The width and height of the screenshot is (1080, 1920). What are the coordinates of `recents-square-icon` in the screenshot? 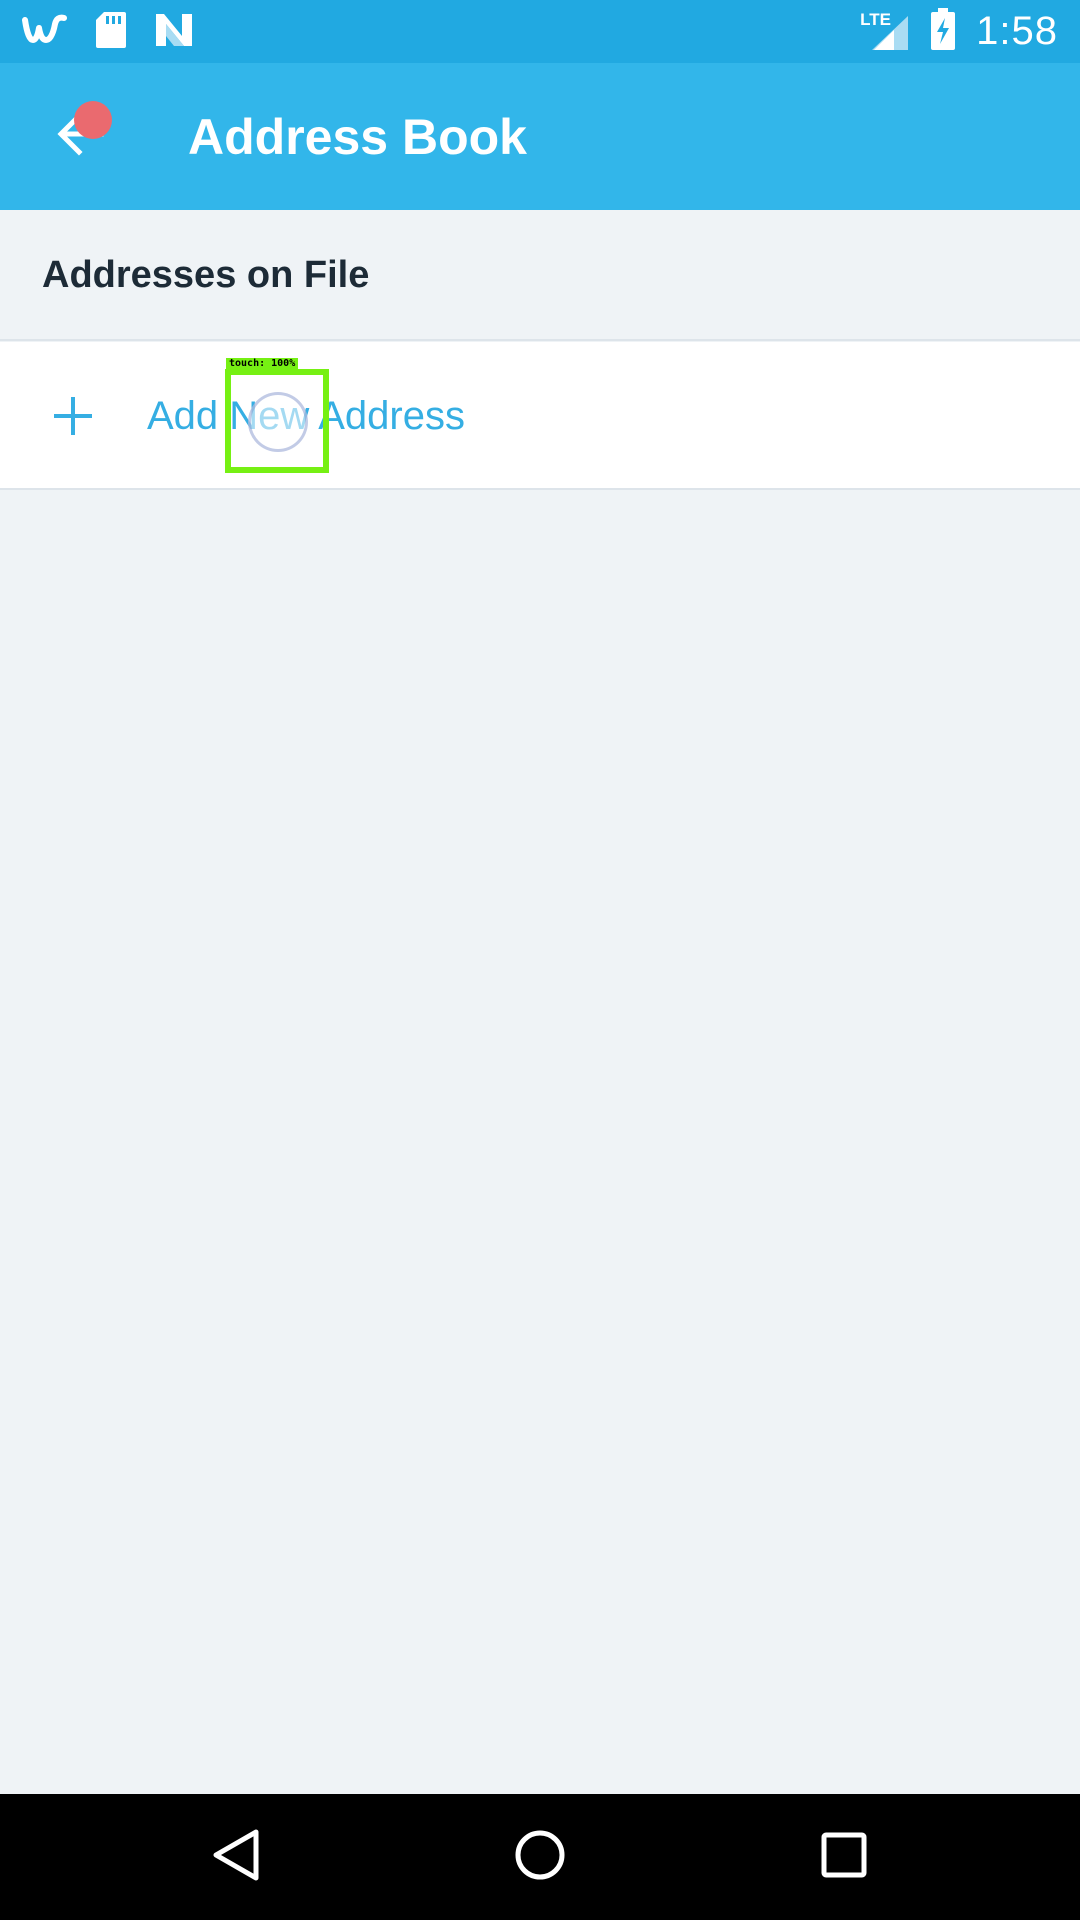 It's located at (844, 1857).